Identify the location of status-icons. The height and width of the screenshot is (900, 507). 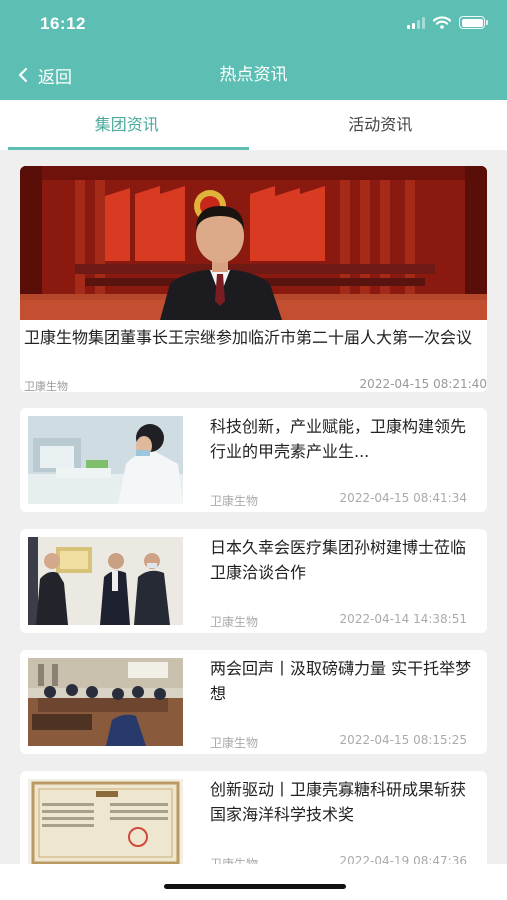
(447, 22).